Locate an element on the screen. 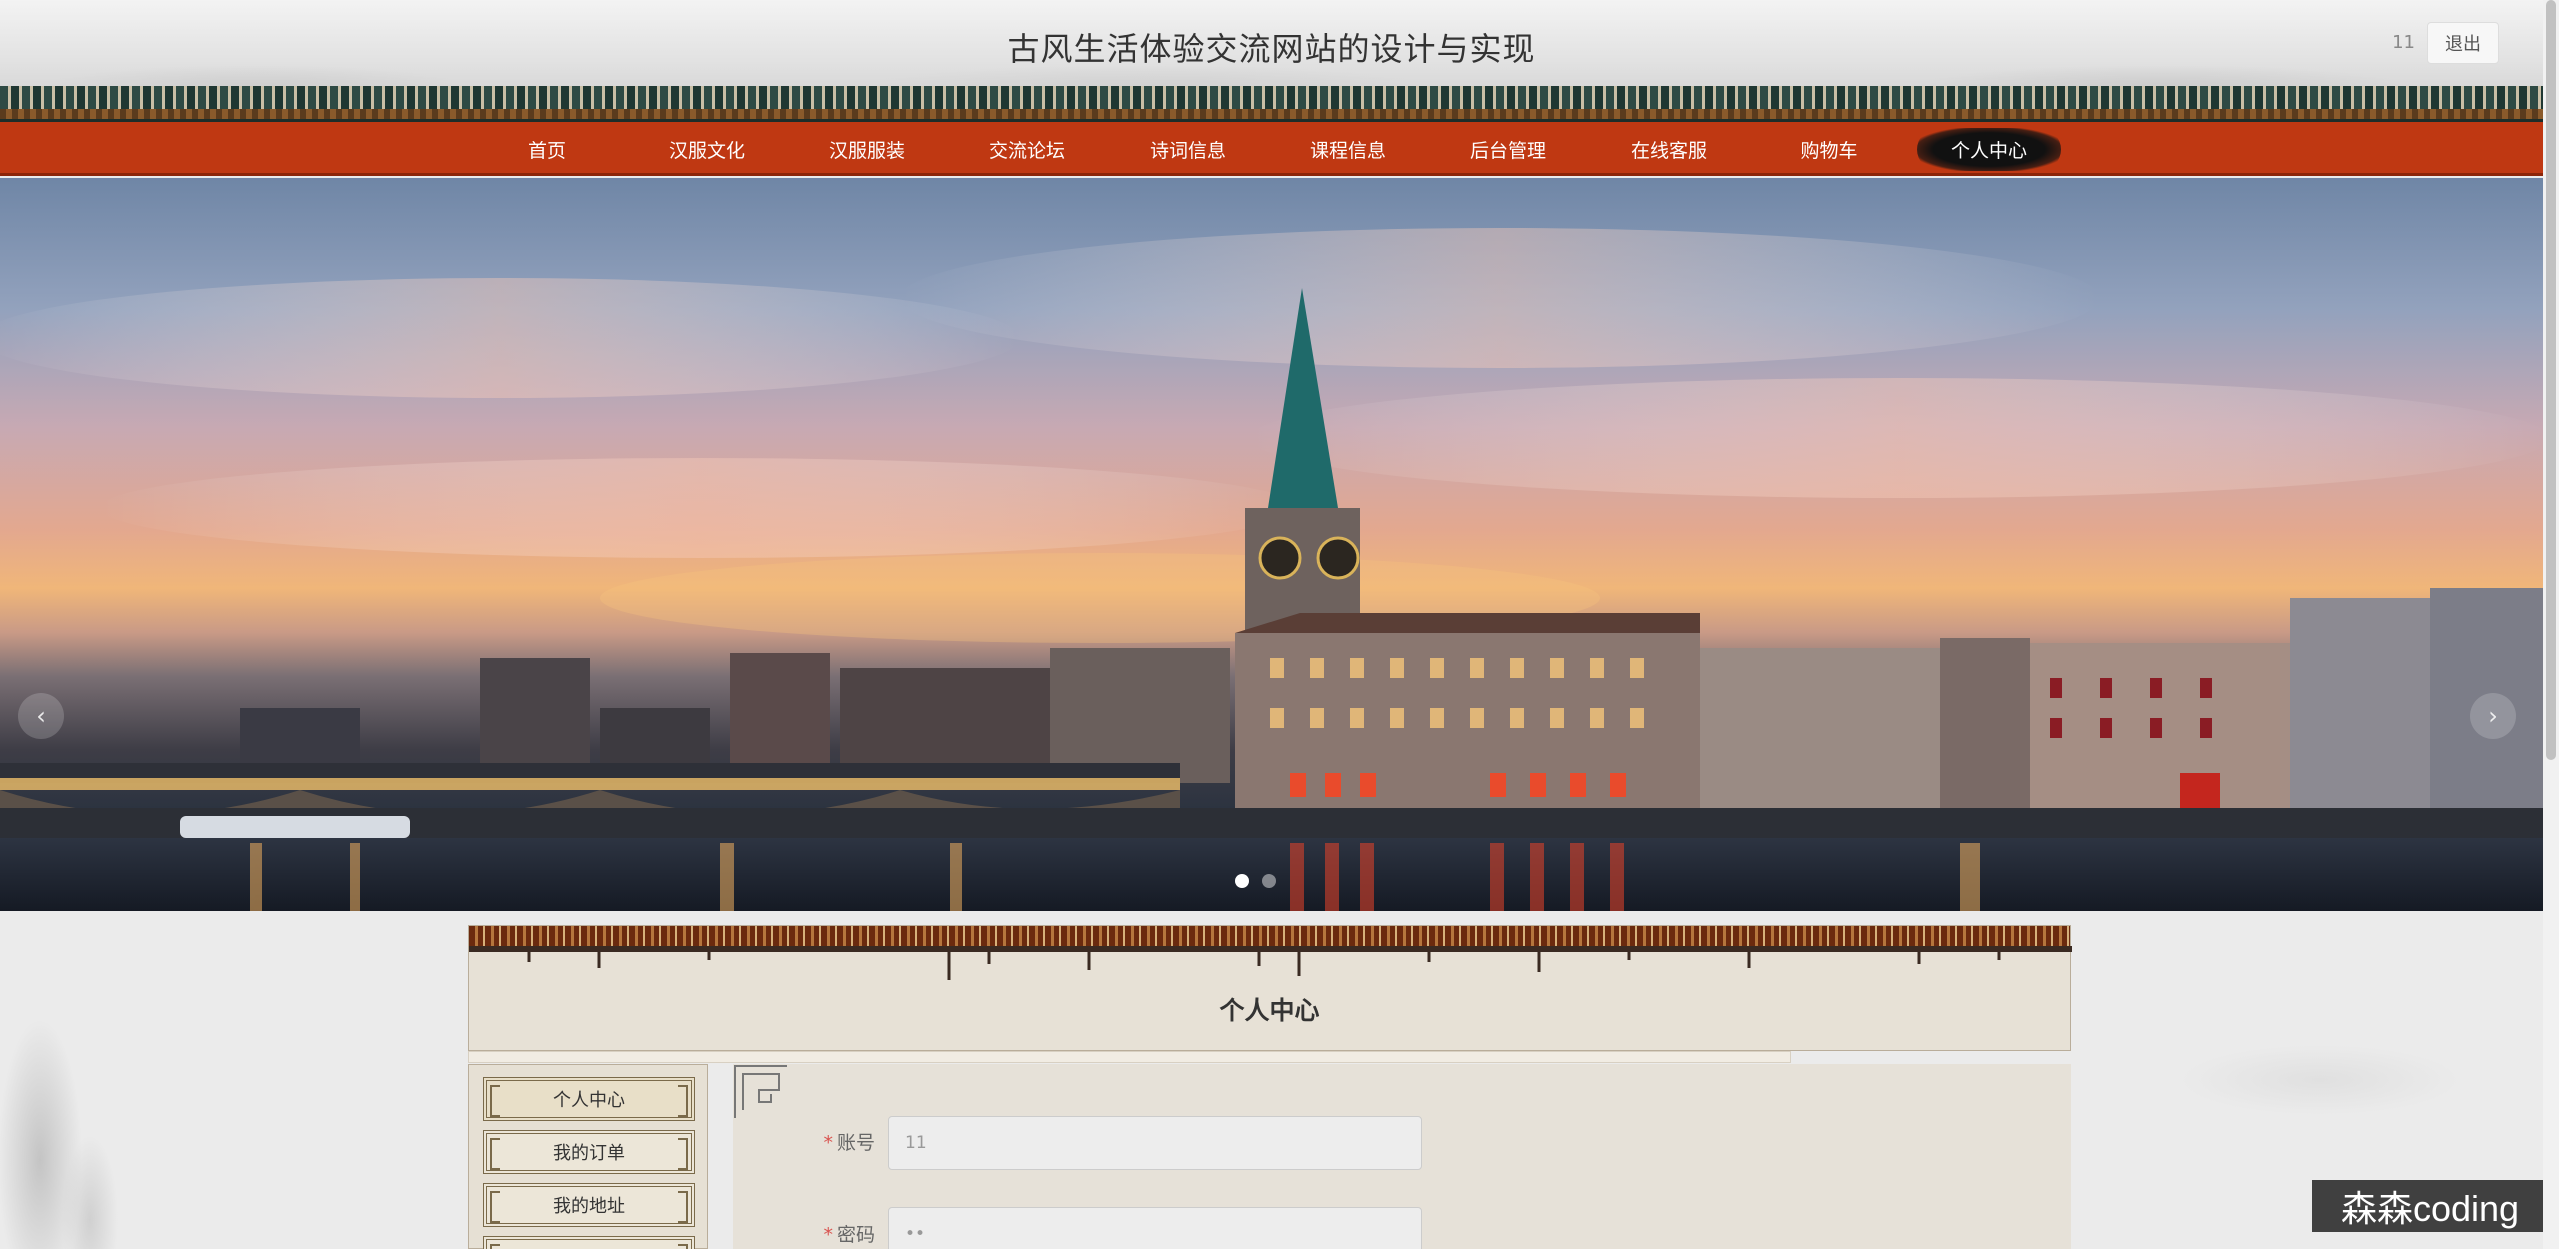 The height and width of the screenshot is (1249, 2559). watermark: 森森coding is located at coordinates (2430, 1206).